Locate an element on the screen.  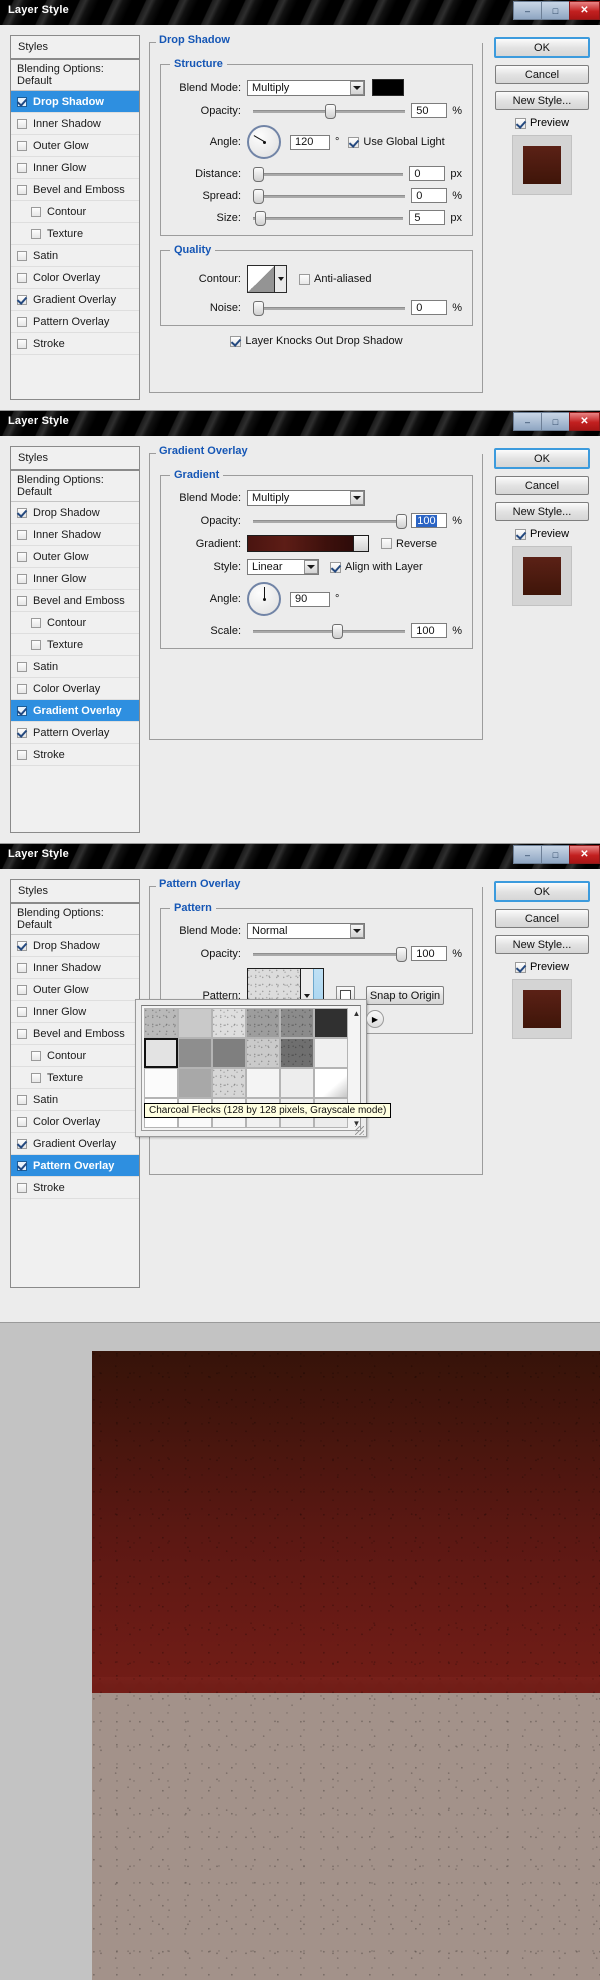
size-input: 5 is located at coordinates (427, 217).